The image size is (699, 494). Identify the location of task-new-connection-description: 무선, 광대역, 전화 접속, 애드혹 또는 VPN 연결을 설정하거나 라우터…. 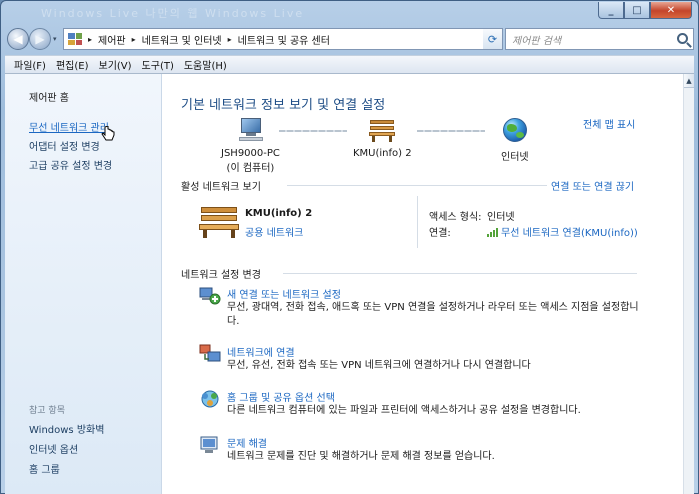
(433, 314).